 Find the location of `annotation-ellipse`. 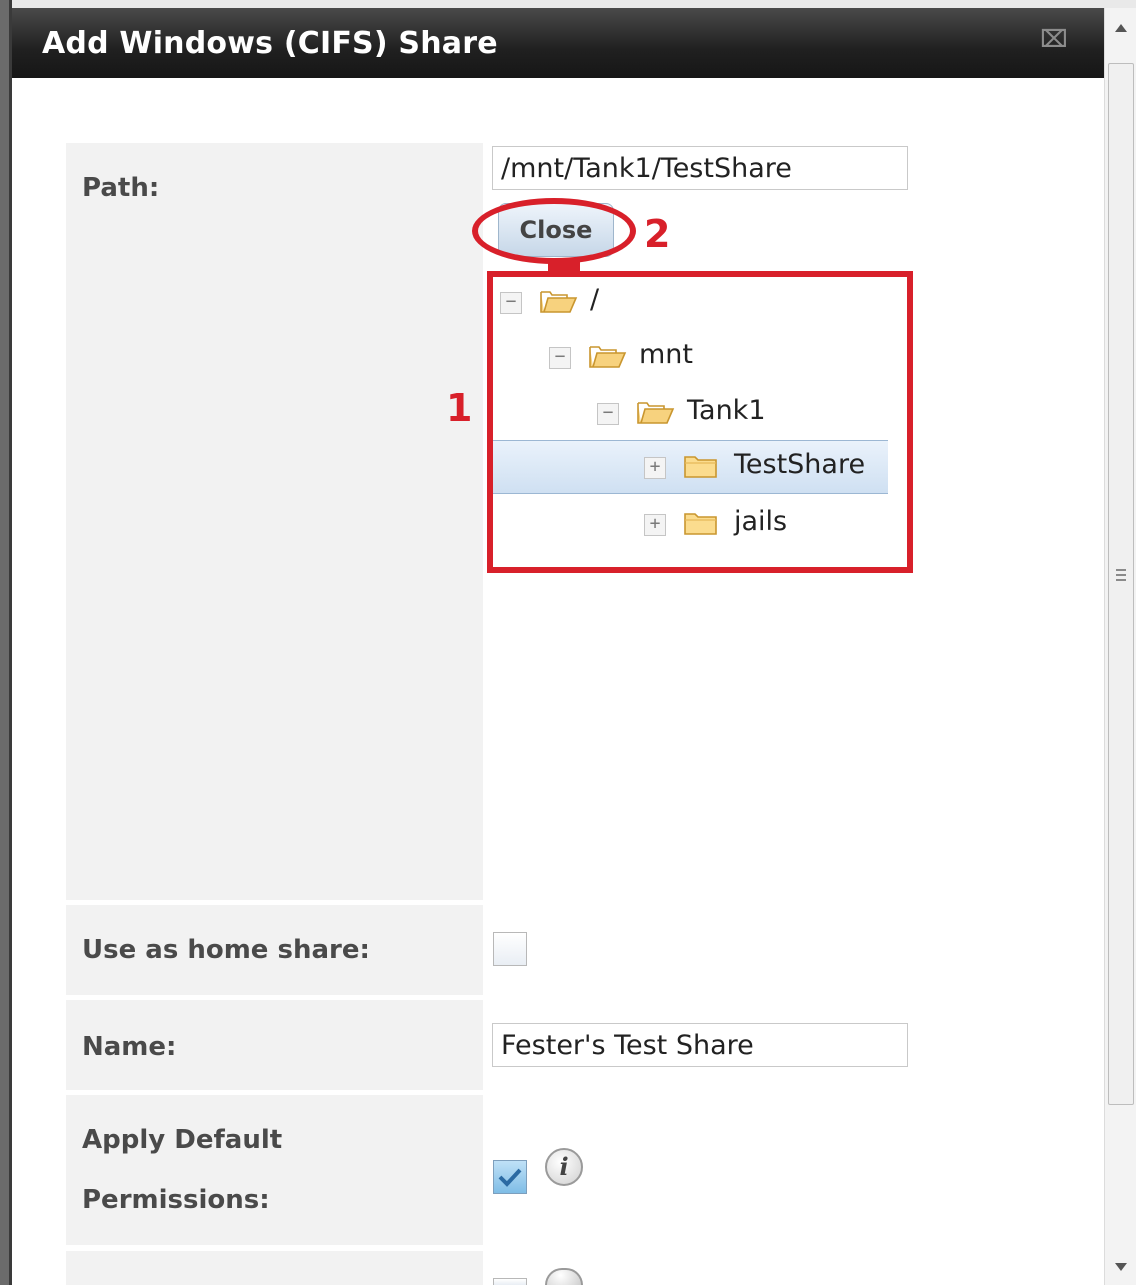

annotation-ellipse is located at coordinates (554, 231).